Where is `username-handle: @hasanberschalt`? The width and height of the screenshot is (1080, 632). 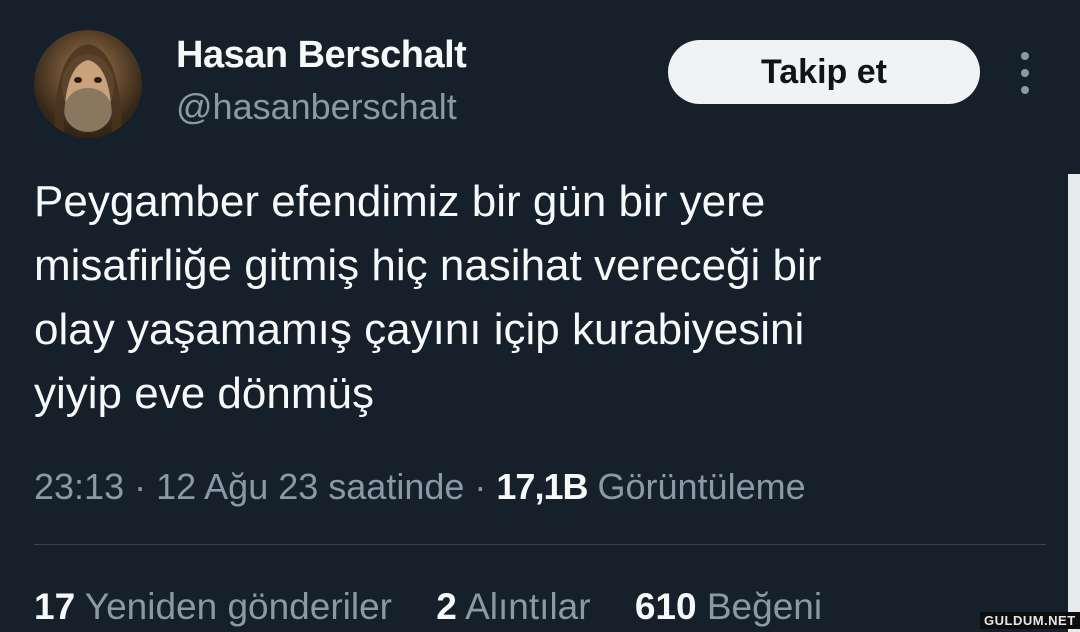 username-handle: @hasanberschalt is located at coordinates (316, 107).